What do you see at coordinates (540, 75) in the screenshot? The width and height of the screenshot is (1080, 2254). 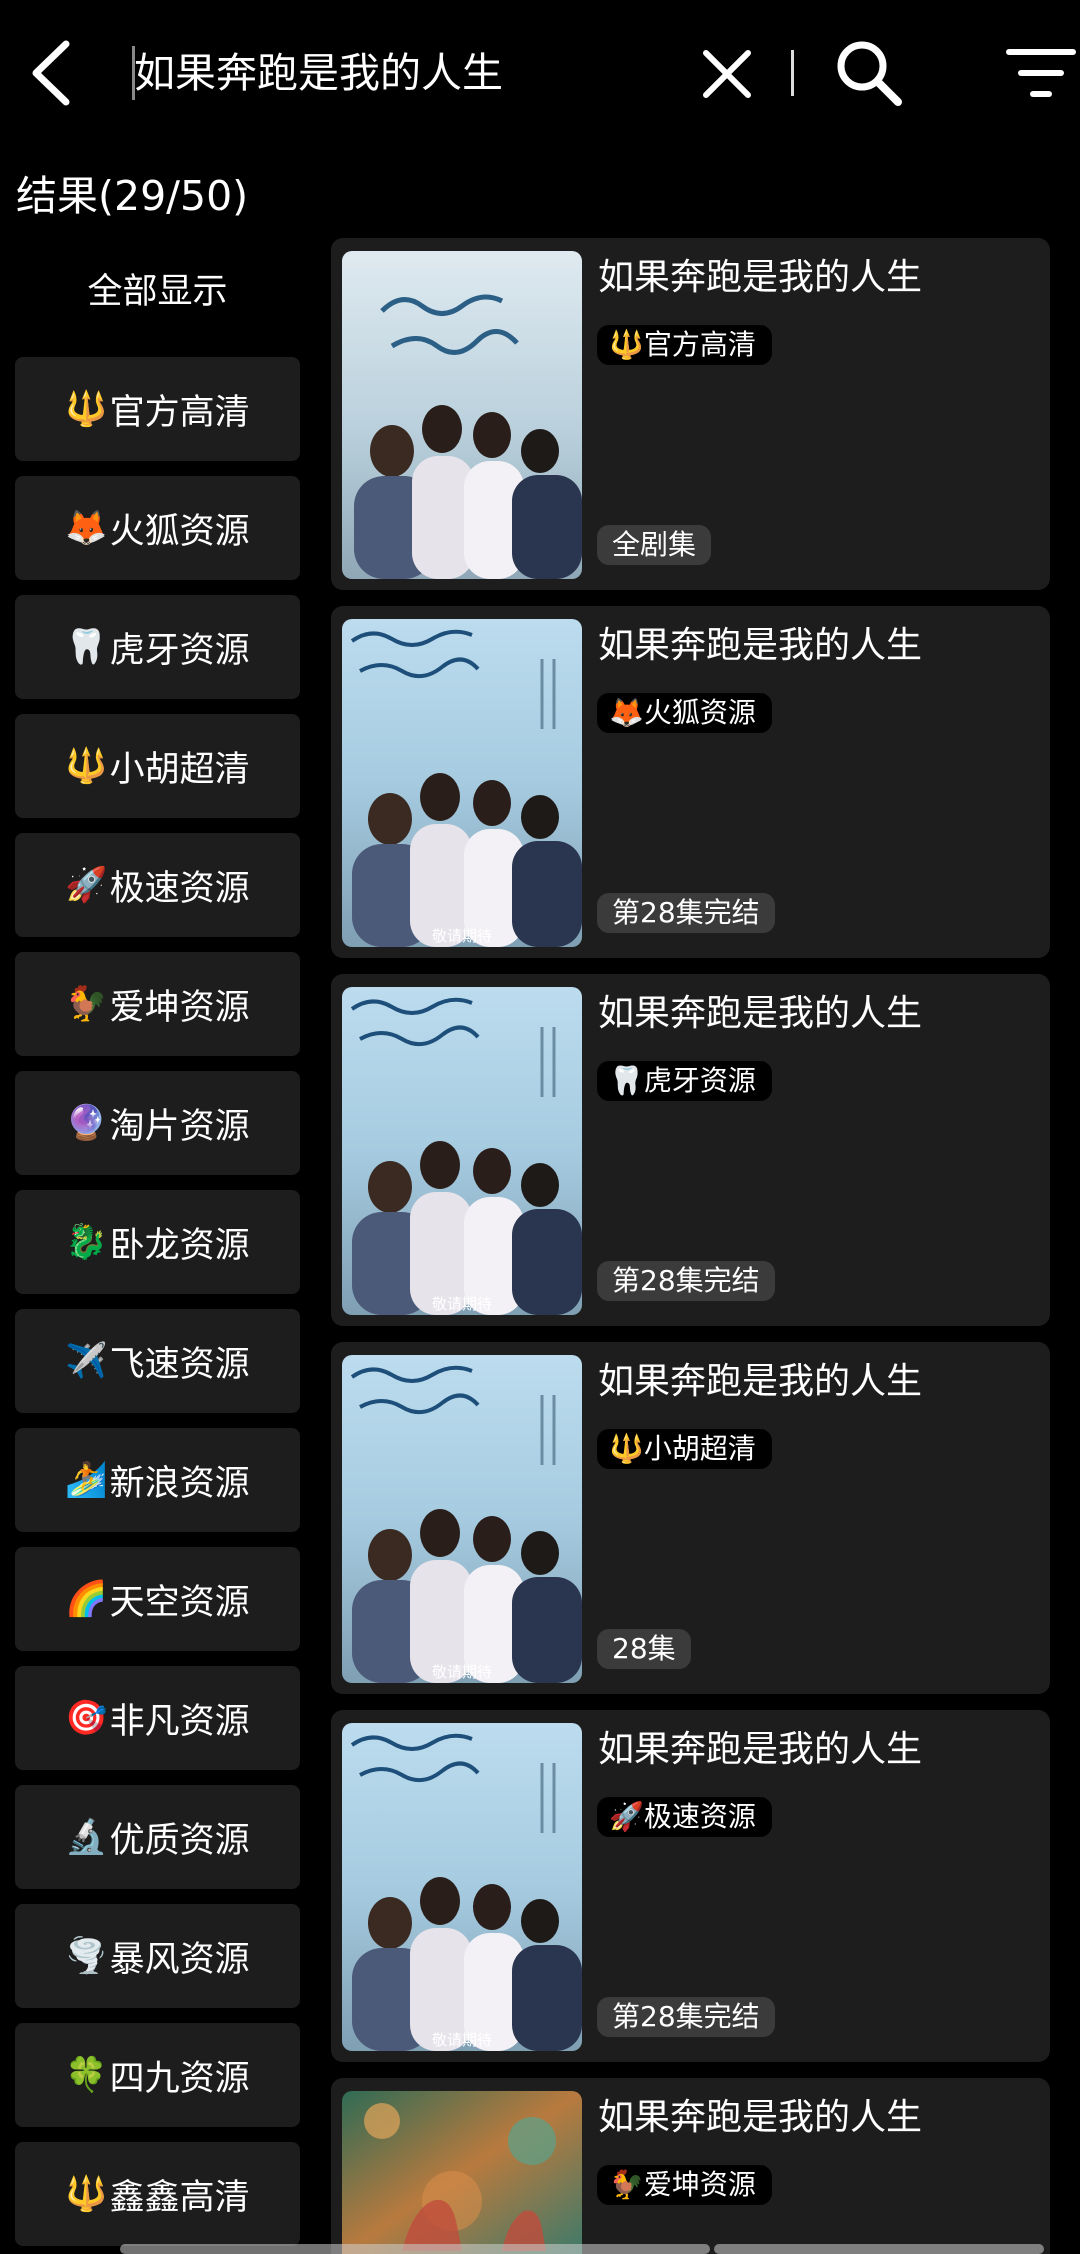 I see `search-header: 如果奔跑是我的人生` at bounding box center [540, 75].